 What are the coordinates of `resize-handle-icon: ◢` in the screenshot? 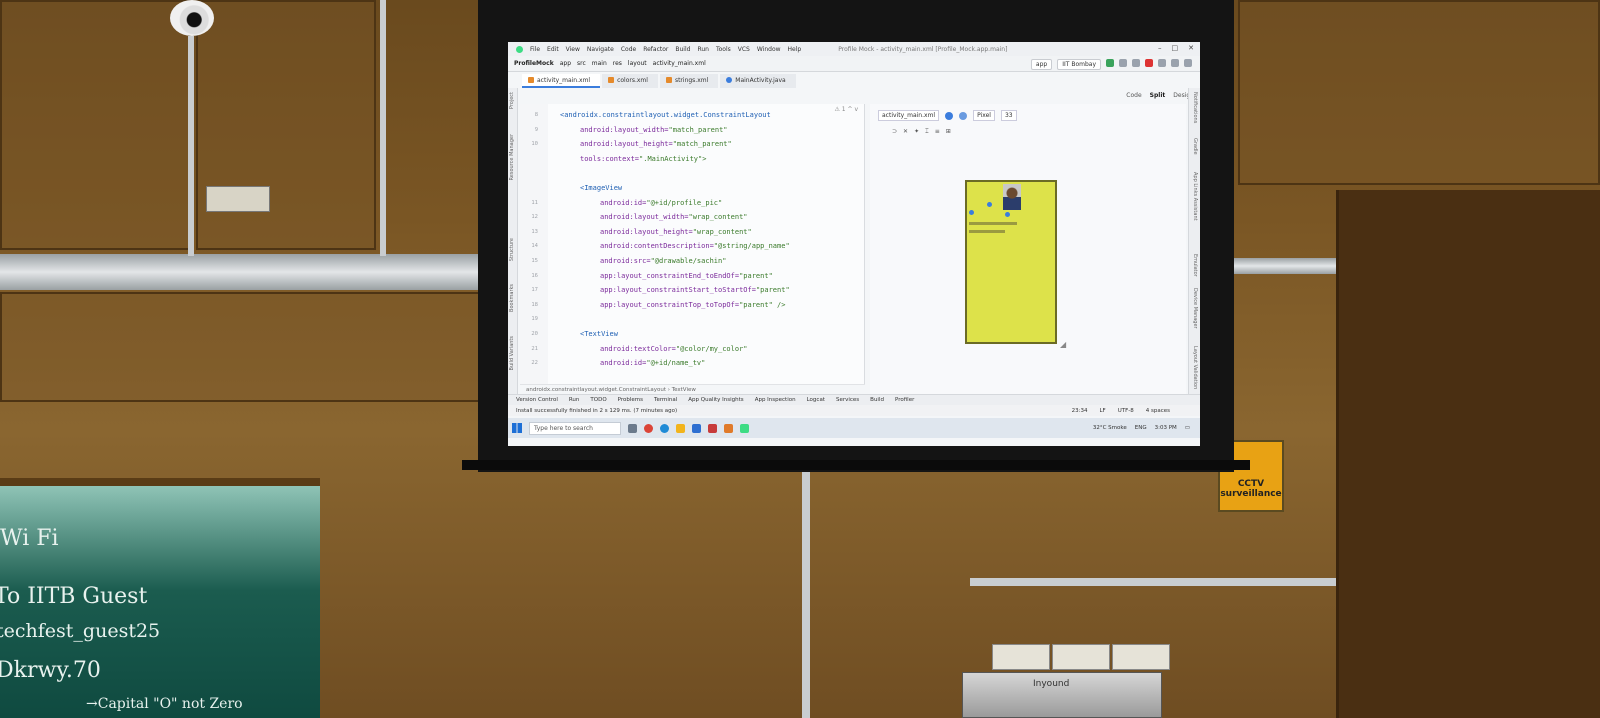 It's located at (1063, 344).